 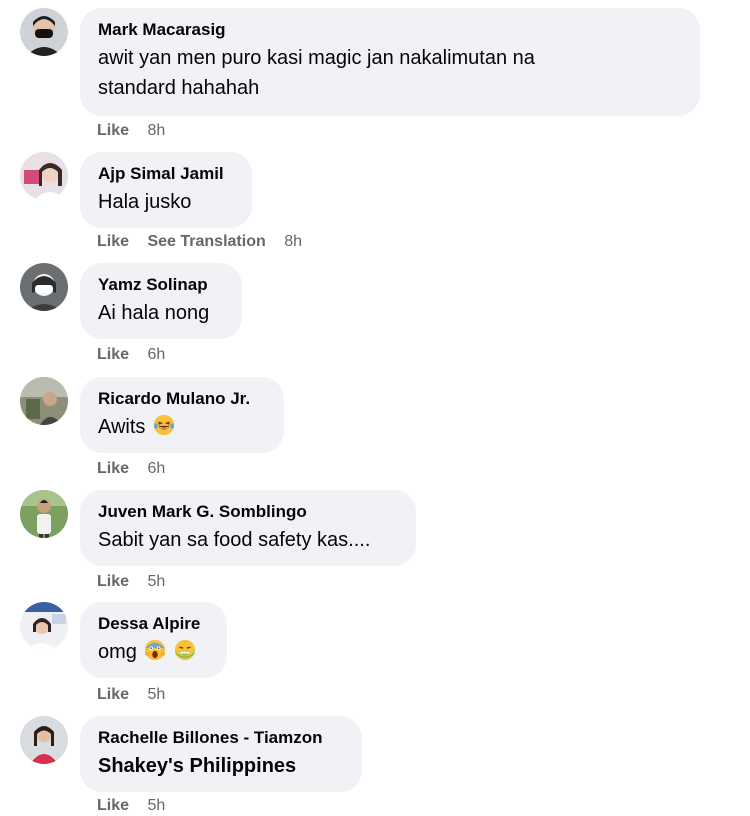 I want to click on see-translation-button: See Translation, so click(x=206, y=241).